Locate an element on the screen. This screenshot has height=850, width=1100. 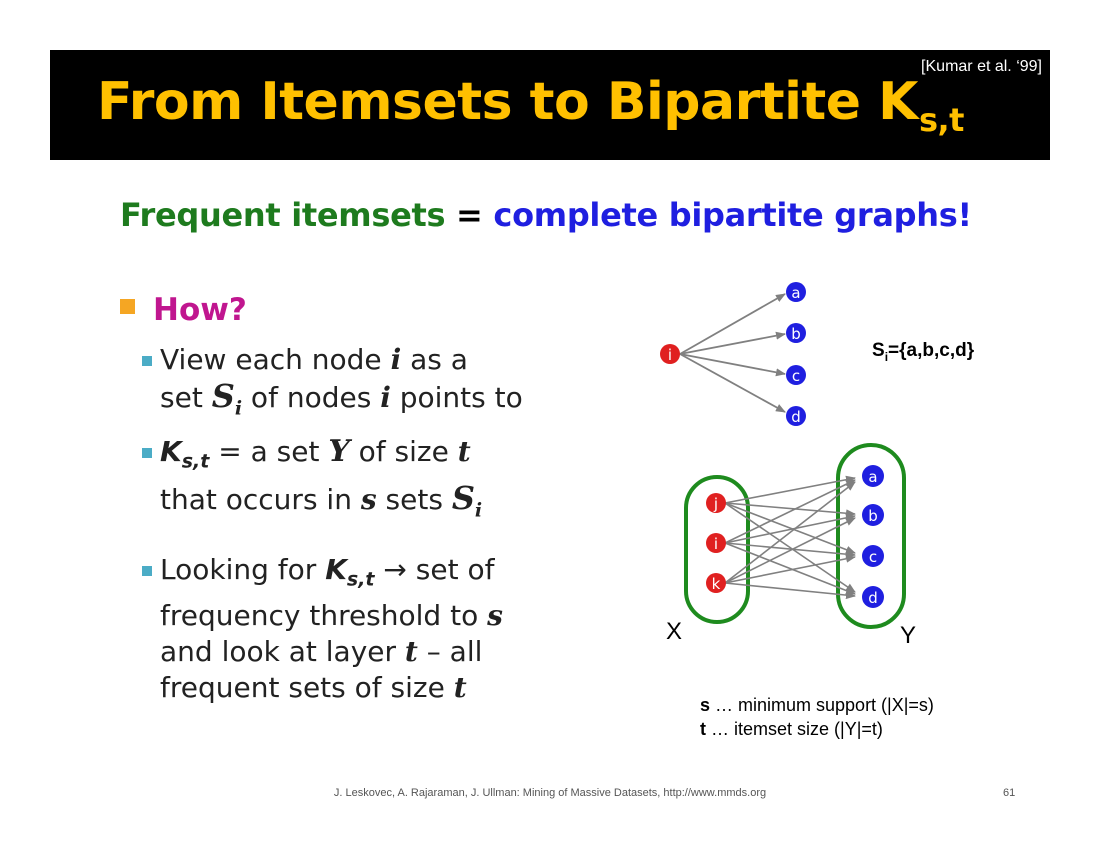
set-si-label: Si={a,b,c,d} is located at coordinates (923, 352).